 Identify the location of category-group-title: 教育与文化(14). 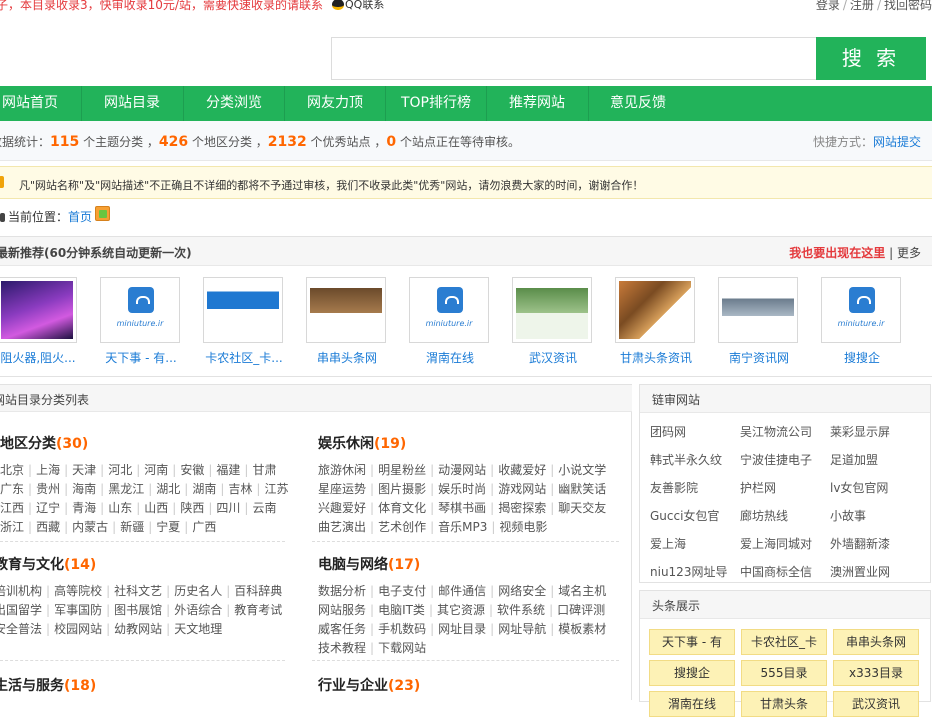
(141, 564).